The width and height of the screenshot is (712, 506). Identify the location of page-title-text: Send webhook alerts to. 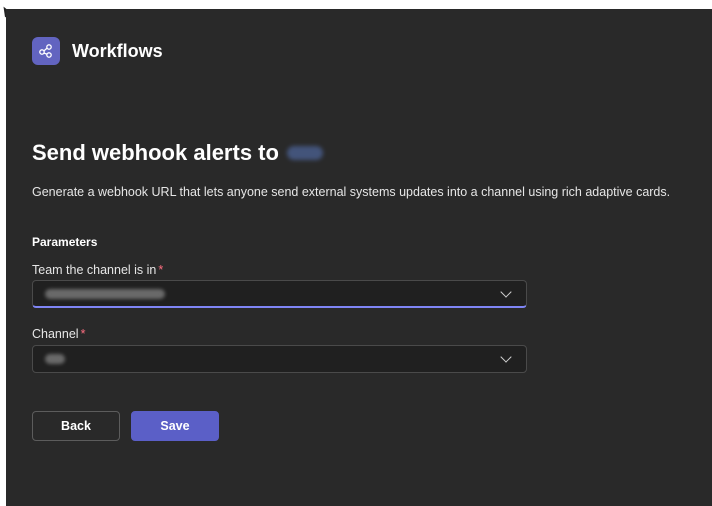
(155, 152).